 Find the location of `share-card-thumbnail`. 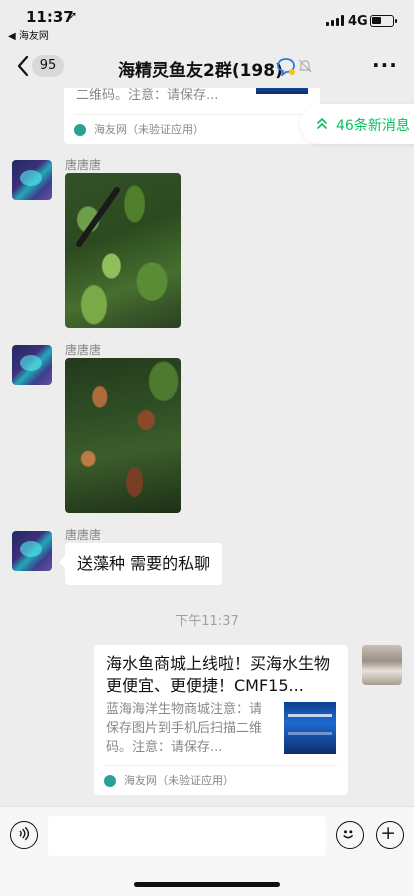

share-card-thumbnail is located at coordinates (310, 728).